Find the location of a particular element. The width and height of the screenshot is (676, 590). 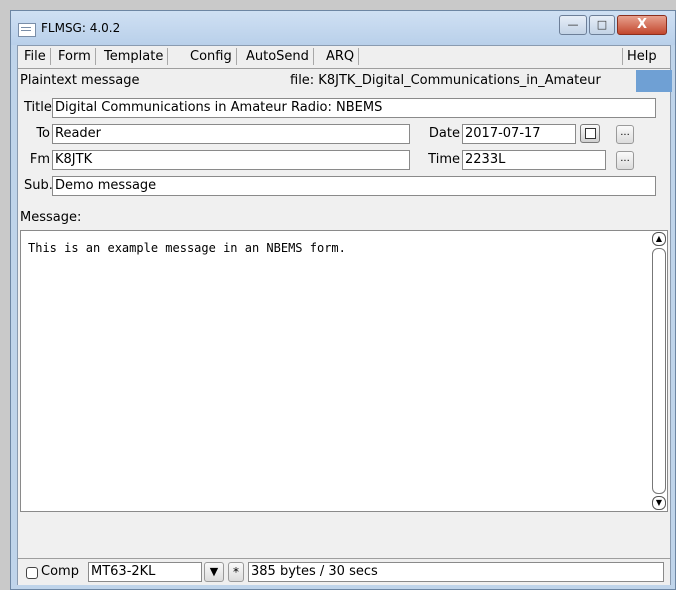

date-label: Date is located at coordinates (444, 133).